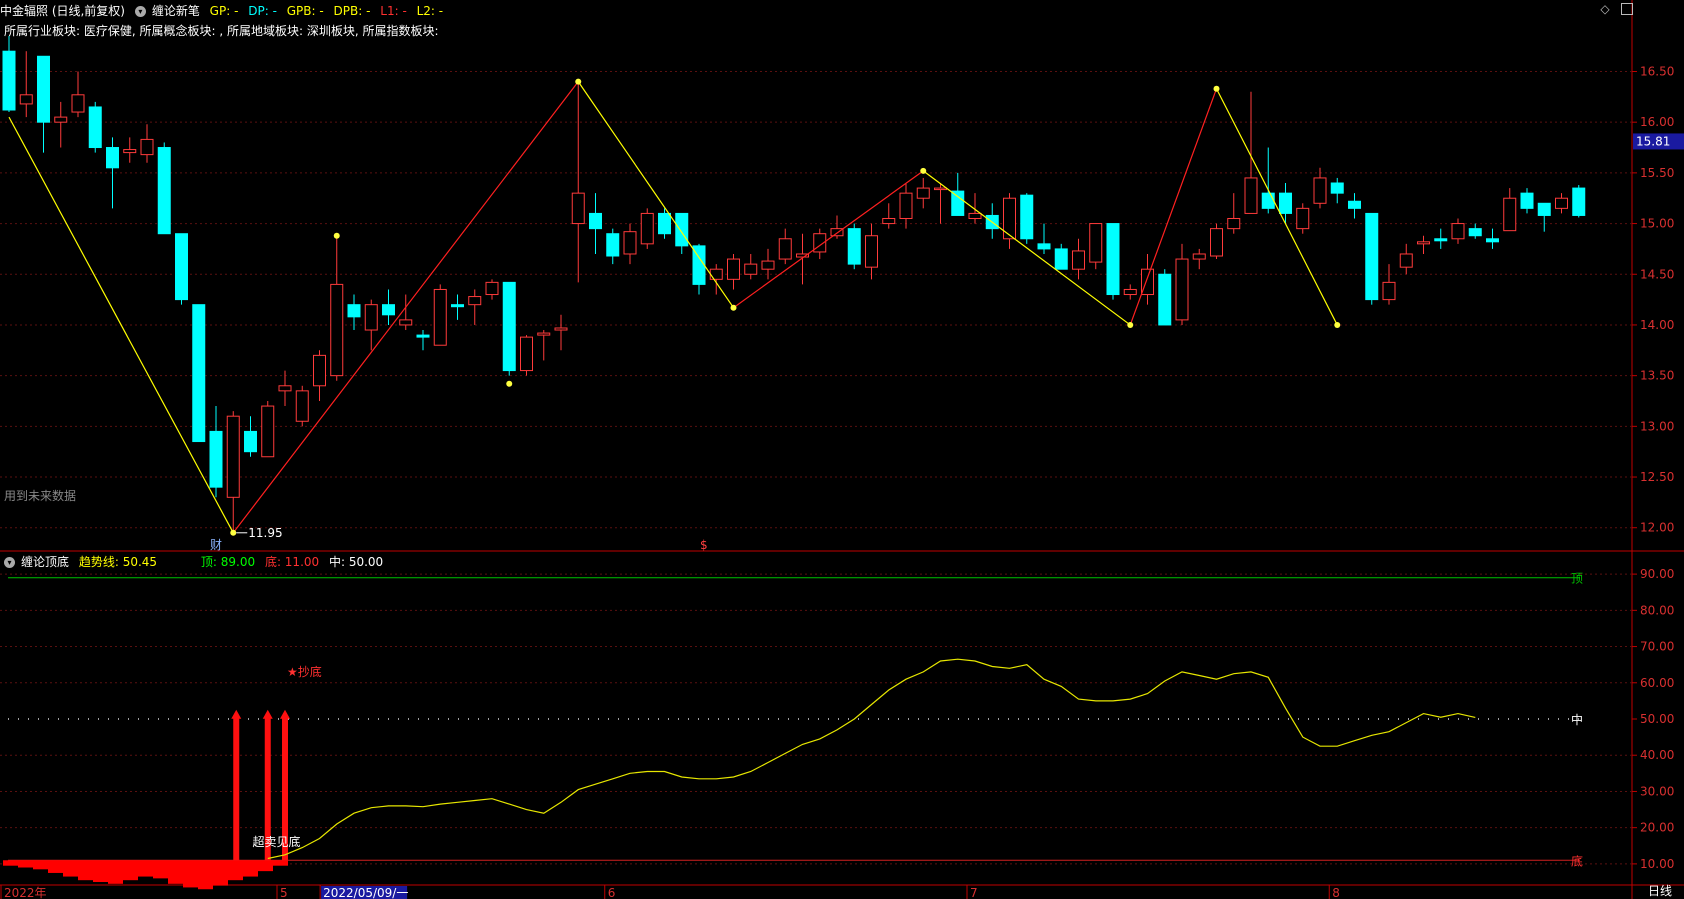 The image size is (1684, 899). What do you see at coordinates (1657, 173) in the screenshot?
I see `price-tick-label: 15.50` at bounding box center [1657, 173].